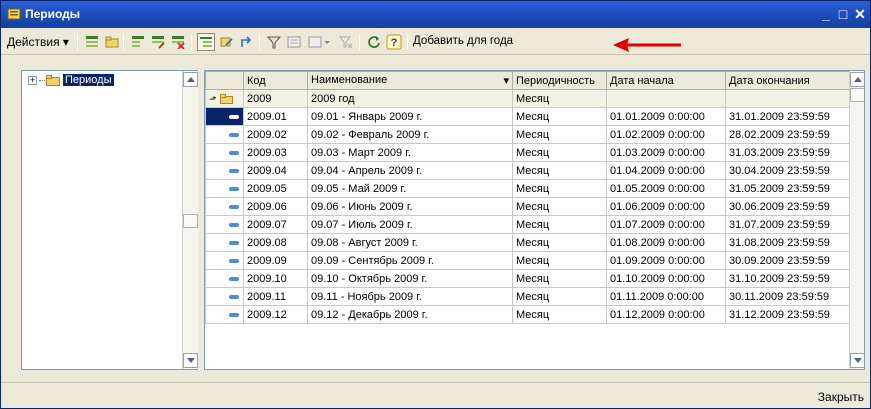  I want to click on group-icon-cell: ⬏, so click(224, 98).